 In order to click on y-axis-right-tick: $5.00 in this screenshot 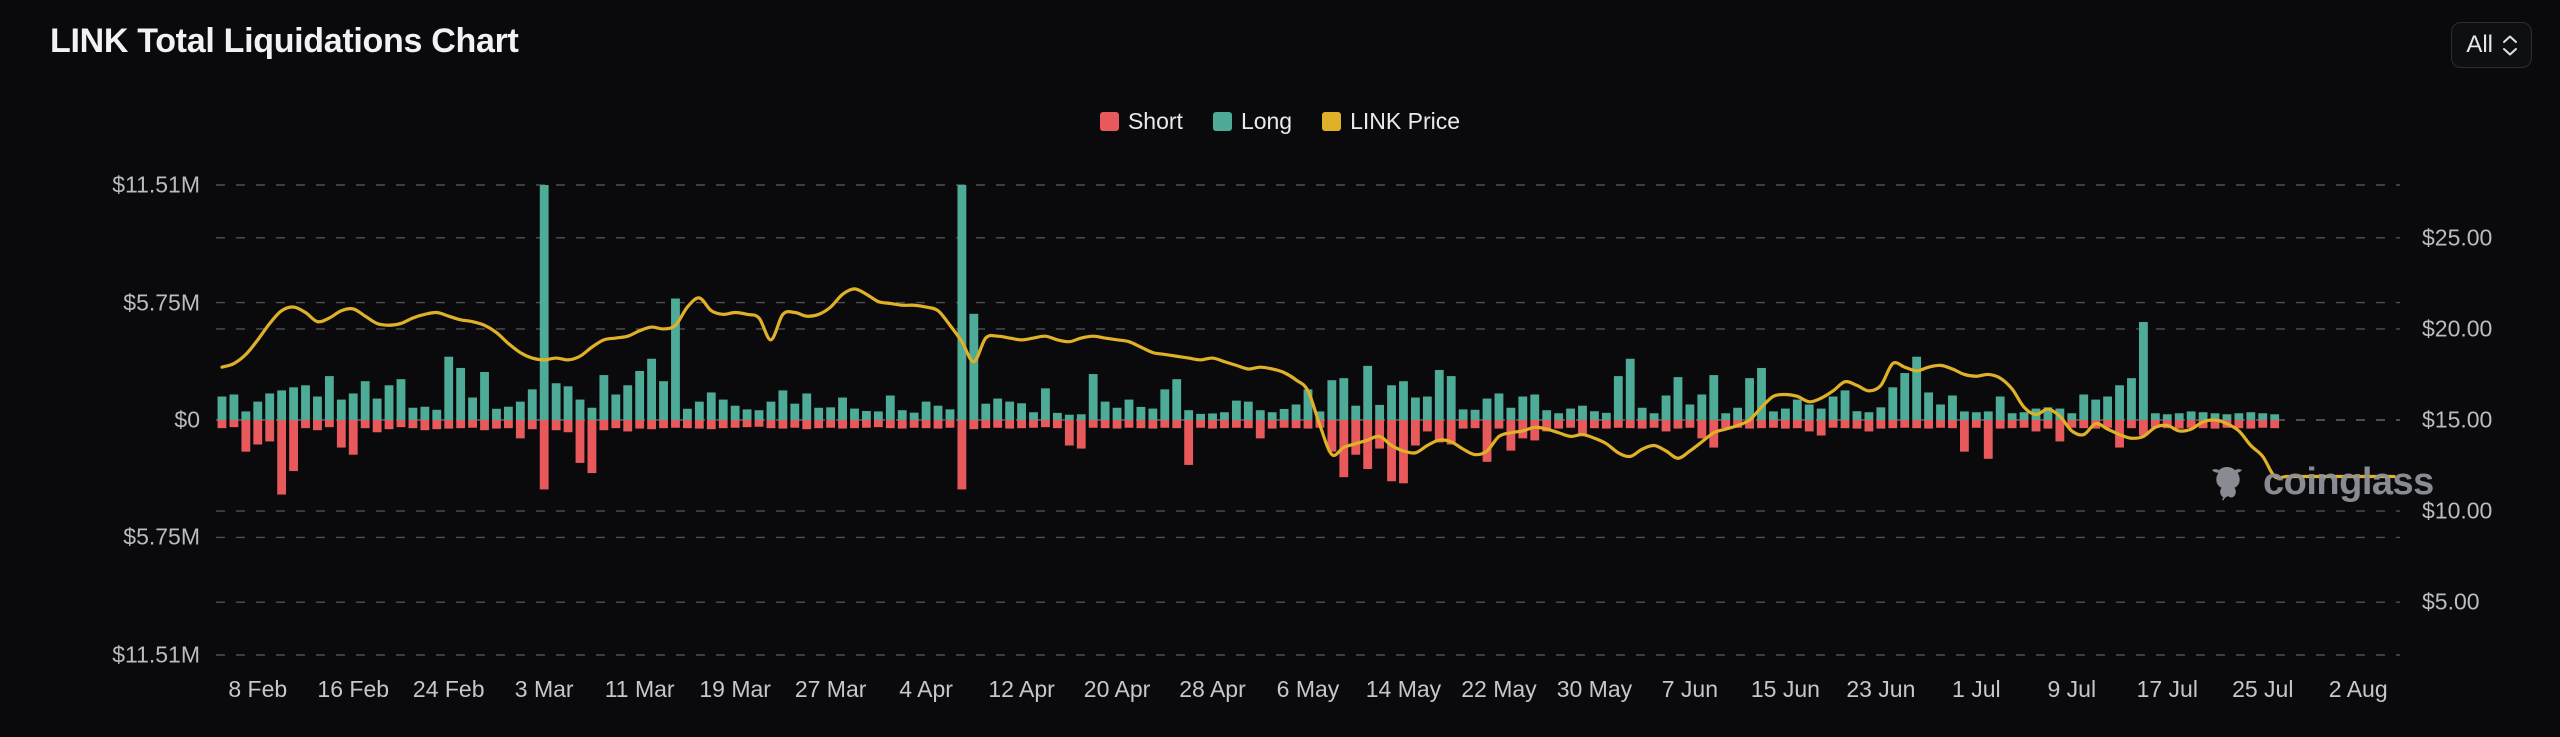, I will do `click(2451, 601)`.